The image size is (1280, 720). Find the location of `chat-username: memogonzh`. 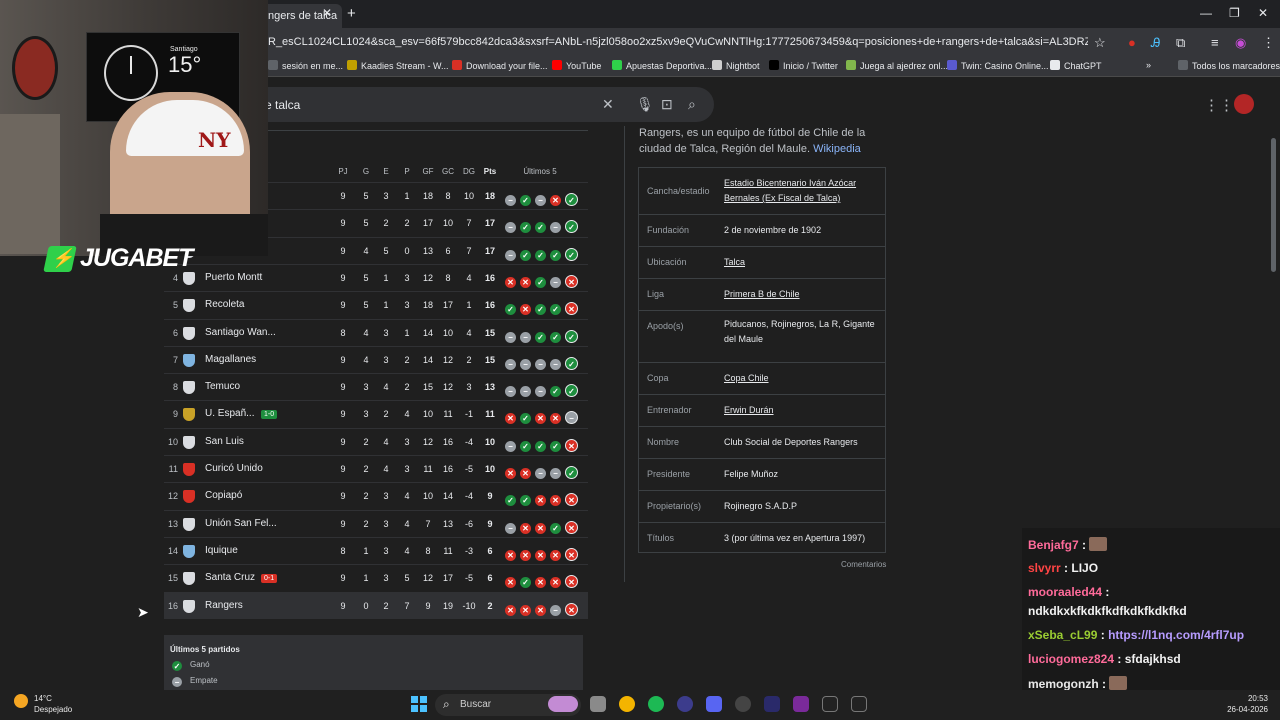

chat-username: memogonzh is located at coordinates (1063, 684).